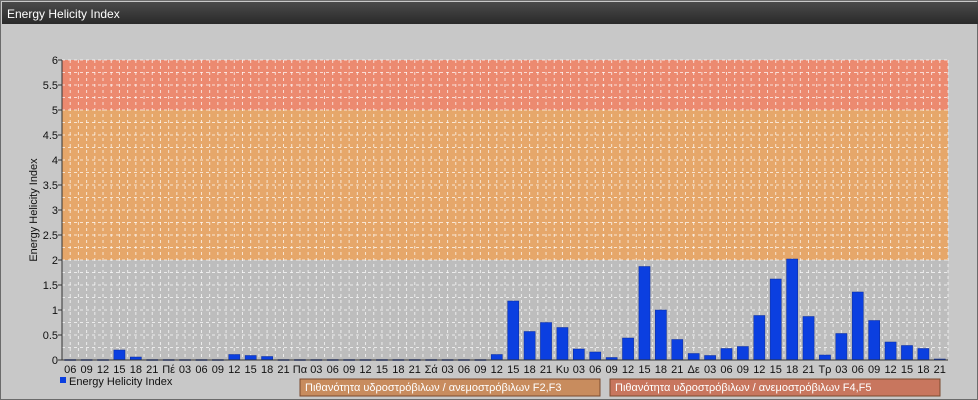  Describe the element at coordinates (300, 370) in the screenshot. I see `x-tick-label: Πα` at that location.